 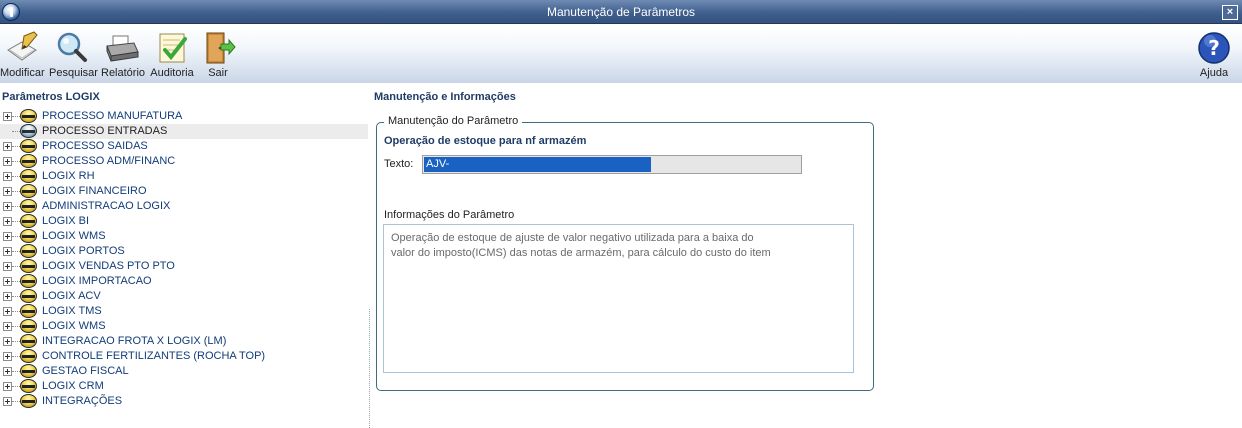 I want to click on modificar-button: Modificar, so click(x=22, y=55).